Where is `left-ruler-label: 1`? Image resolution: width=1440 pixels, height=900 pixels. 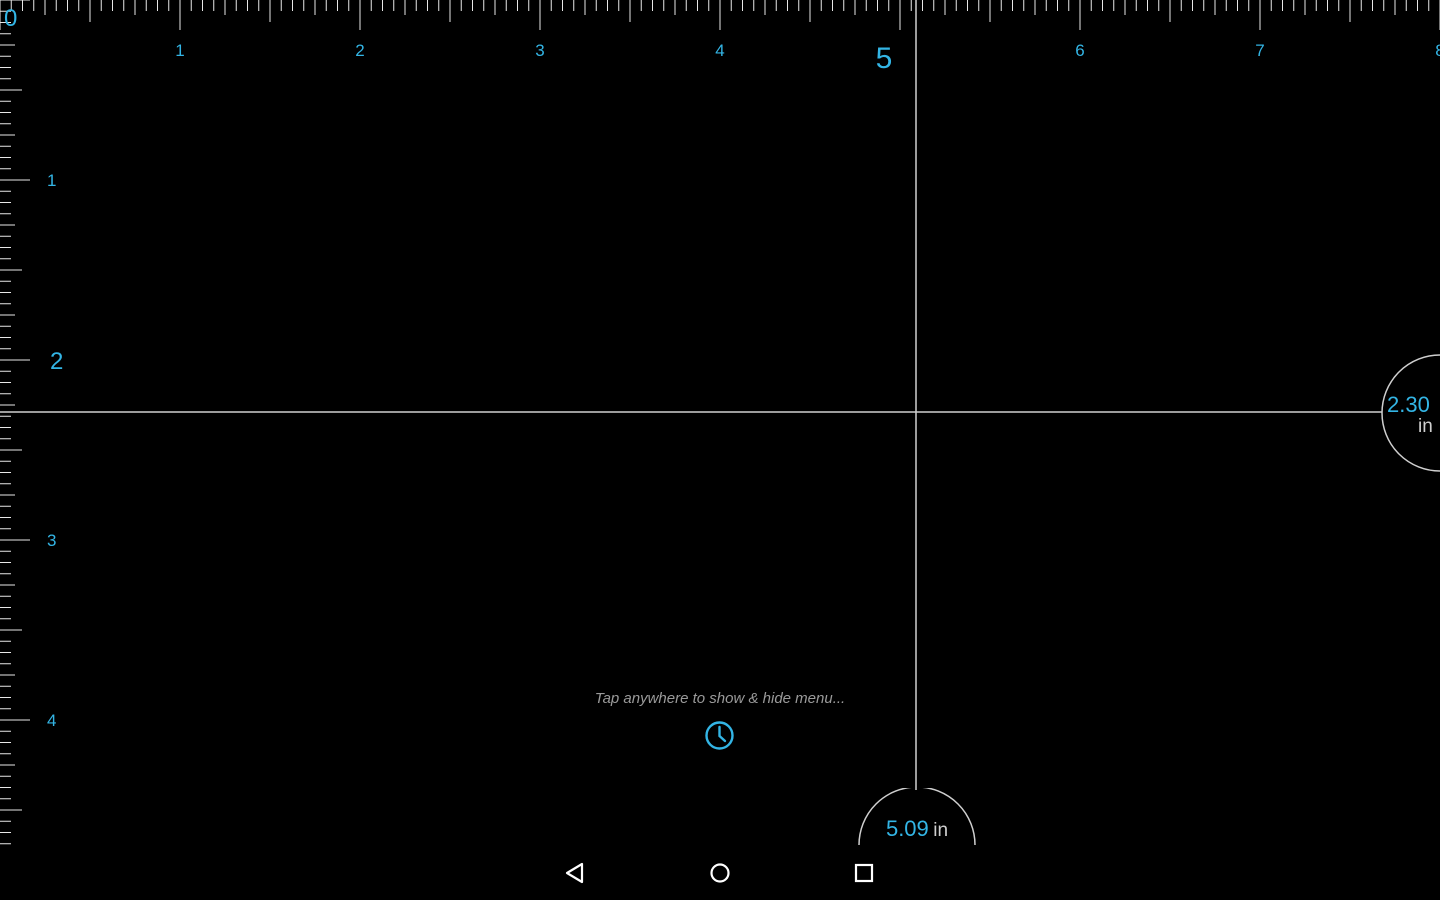
left-ruler-label: 1 is located at coordinates (51, 180).